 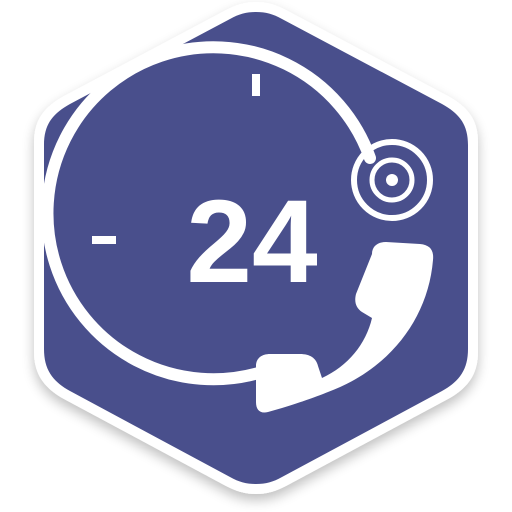 What do you see at coordinates (251, 242) in the screenshot?
I see `badge-number: 24` at bounding box center [251, 242].